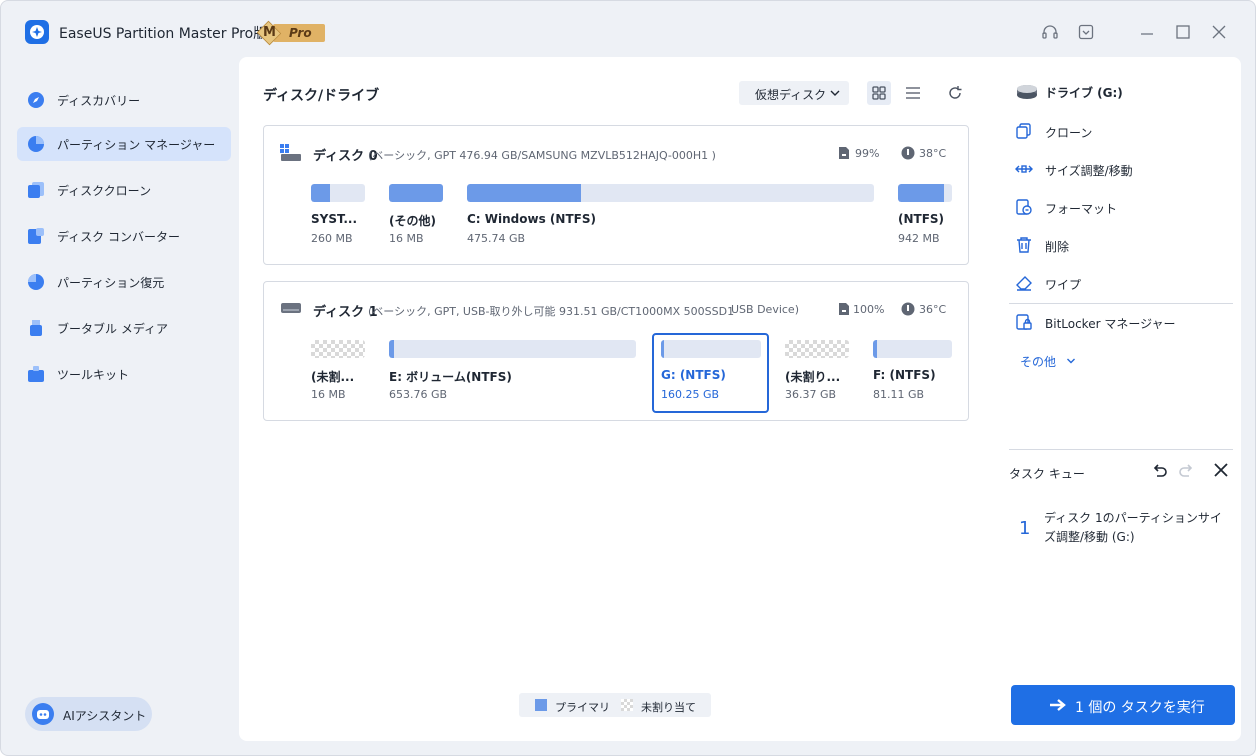 The height and width of the screenshot is (756, 1256). What do you see at coordinates (1133, 527) in the screenshot?
I see `task-description: ディスク 1のパーティションサイズ調整/移動 (G:)` at bounding box center [1133, 527].